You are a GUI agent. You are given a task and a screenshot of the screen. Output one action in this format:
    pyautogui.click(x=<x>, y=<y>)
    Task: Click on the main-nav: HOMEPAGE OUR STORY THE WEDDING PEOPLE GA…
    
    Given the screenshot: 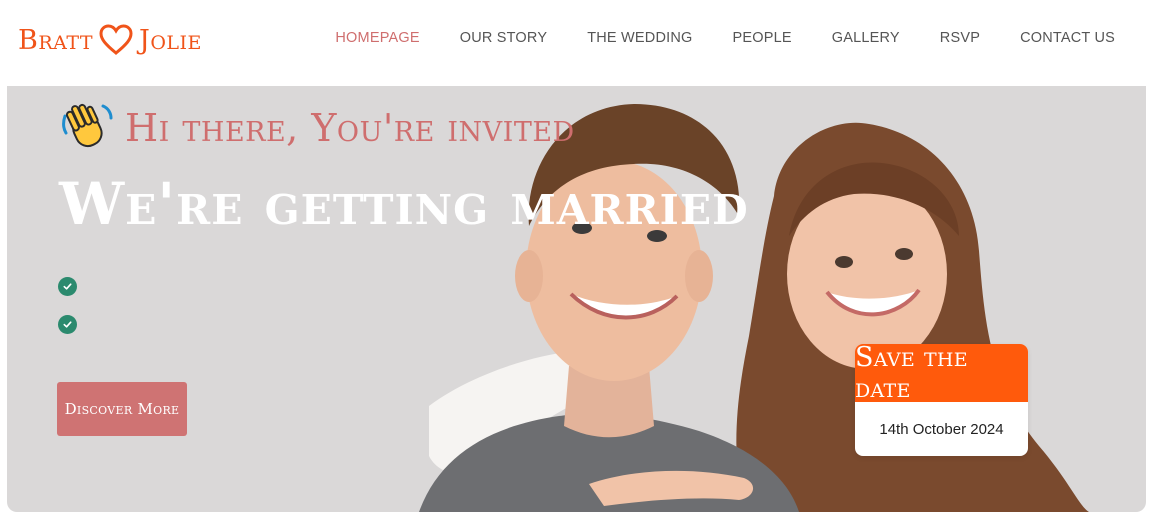 What is the action you would take?
    pyautogui.click(x=725, y=38)
    